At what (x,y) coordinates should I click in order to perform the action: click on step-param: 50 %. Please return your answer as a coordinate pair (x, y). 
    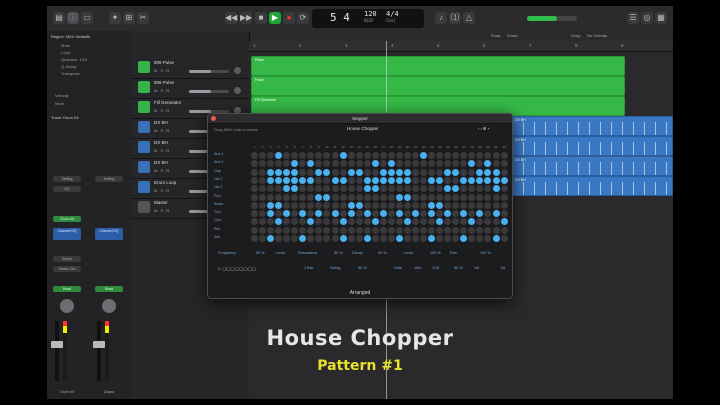
    Looking at the image, I should click on (260, 253).